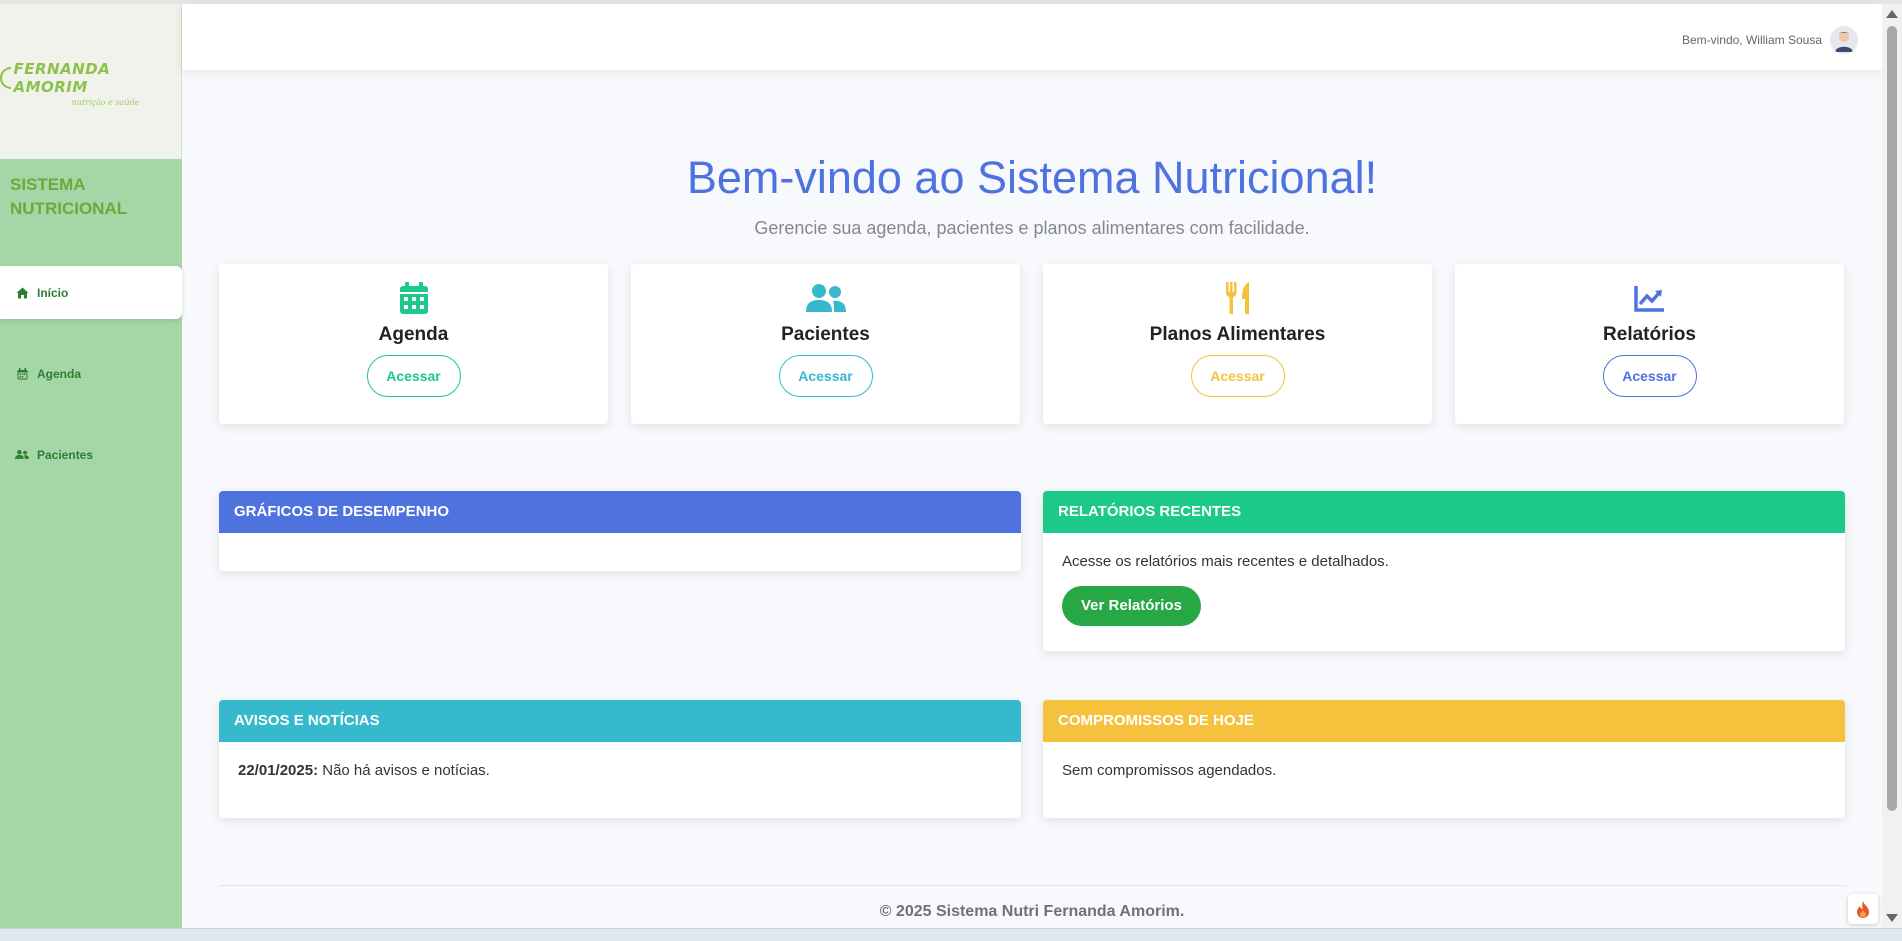 The width and height of the screenshot is (1902, 941). Describe the element at coordinates (1237, 299) in the screenshot. I see `utensils-icon` at that location.